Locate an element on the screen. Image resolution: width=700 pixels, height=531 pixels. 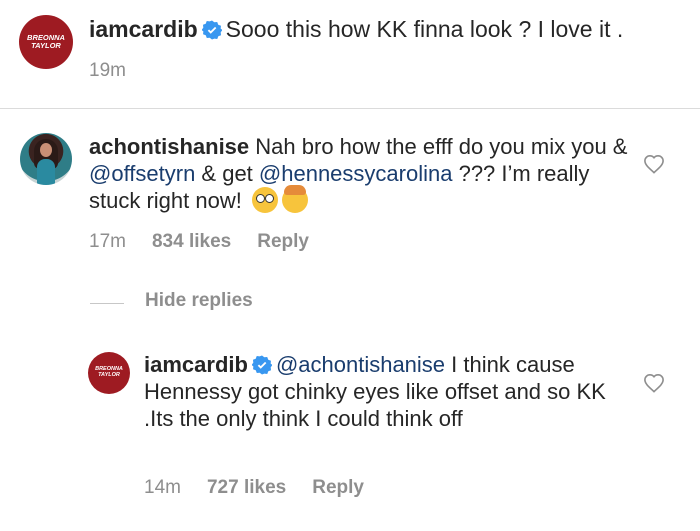
comment-time: 17m is located at coordinates (107, 241).